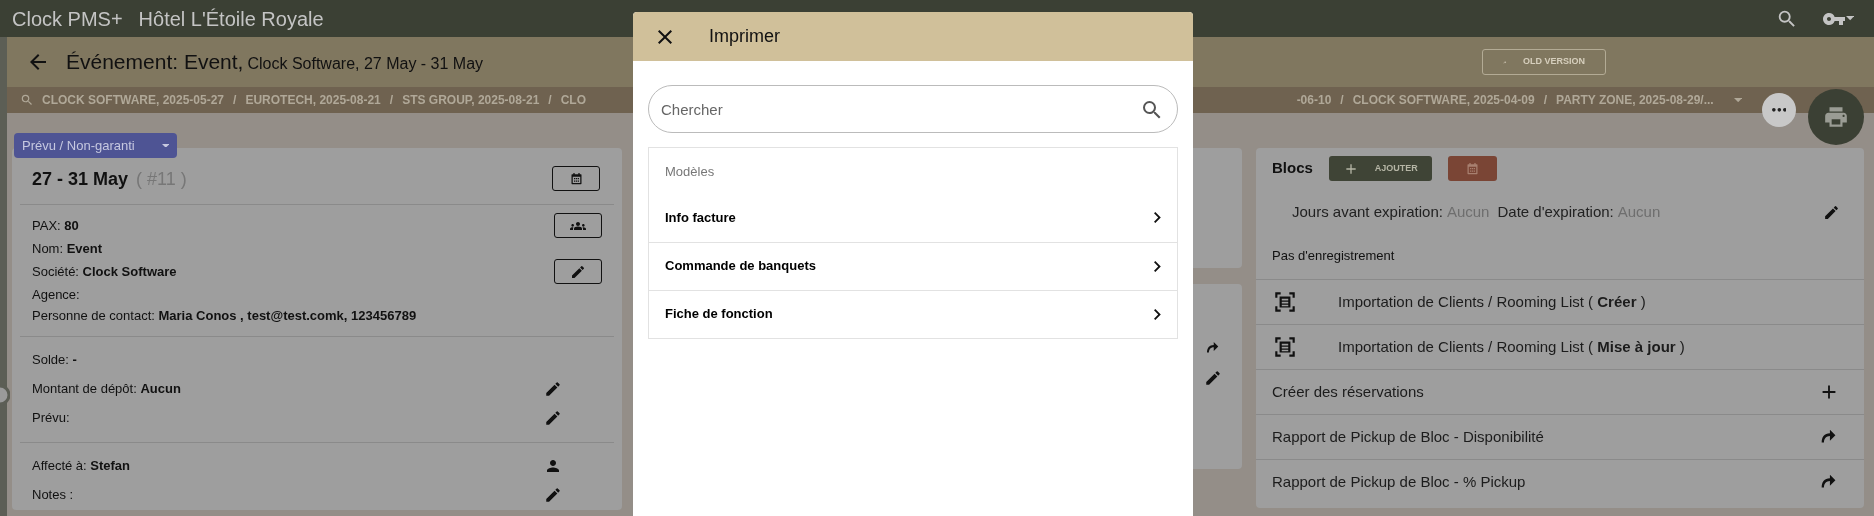  What do you see at coordinates (67, 19) in the screenshot?
I see `app-brand: Clock PMS+` at bounding box center [67, 19].